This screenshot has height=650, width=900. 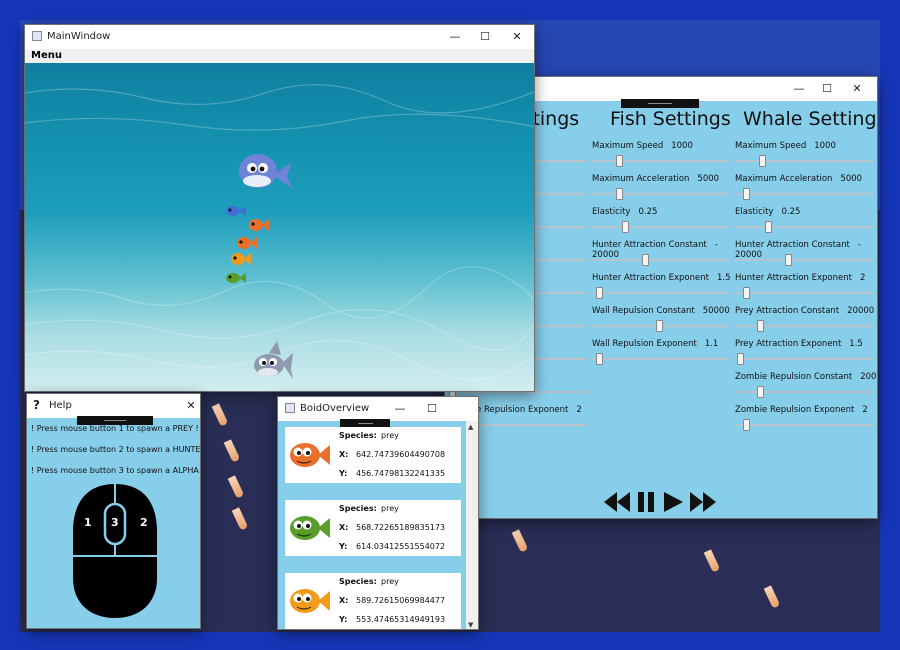 I want to click on whale-settings-title: Whale Settings, so click(x=810, y=119).